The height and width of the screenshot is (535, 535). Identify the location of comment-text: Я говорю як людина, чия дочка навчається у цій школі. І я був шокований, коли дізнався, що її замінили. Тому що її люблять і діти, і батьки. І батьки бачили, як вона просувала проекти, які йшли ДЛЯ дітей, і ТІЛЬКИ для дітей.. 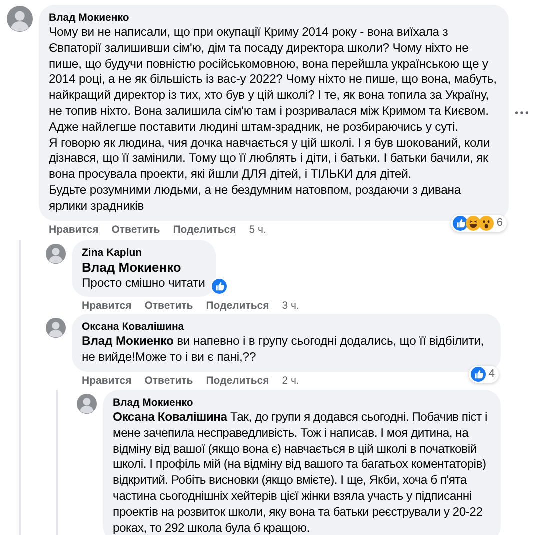
(270, 159).